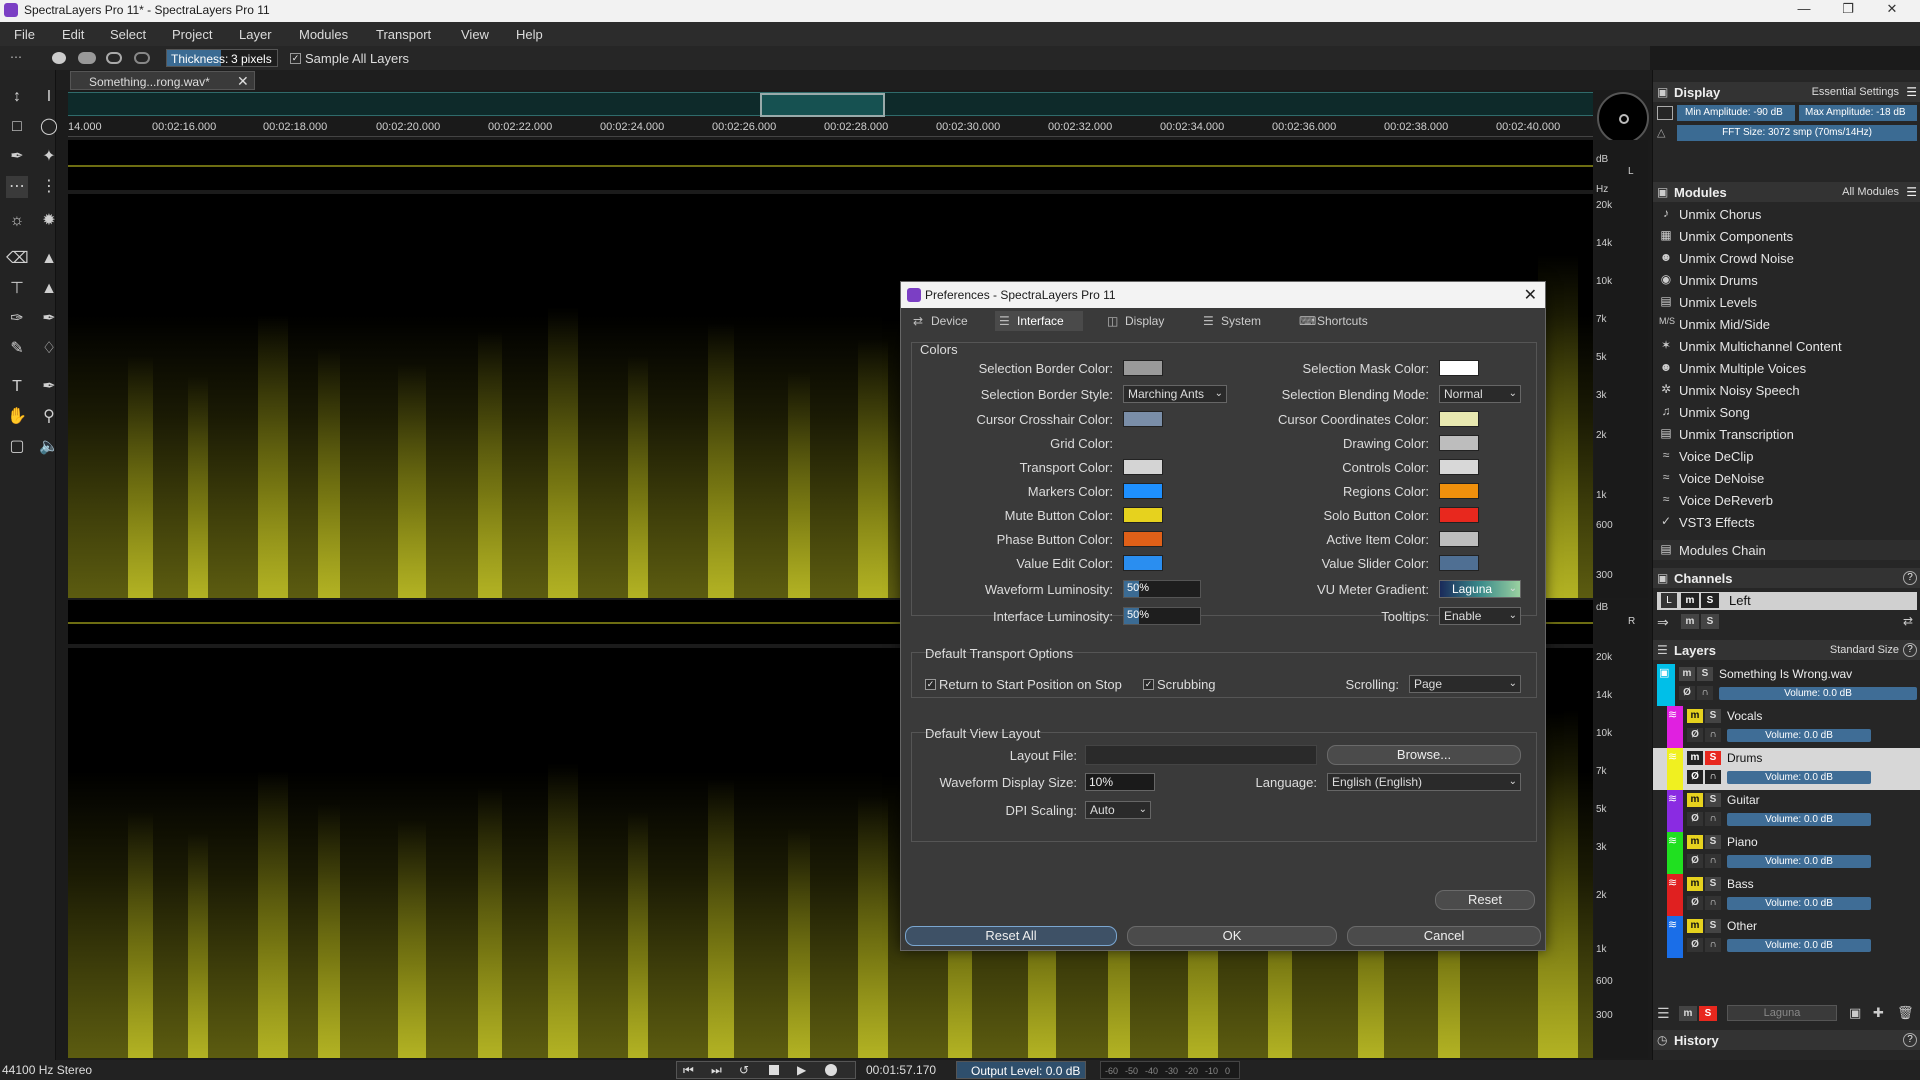  What do you see at coordinates (49, 259) in the screenshot?
I see `stamp-icon: ▲` at bounding box center [49, 259].